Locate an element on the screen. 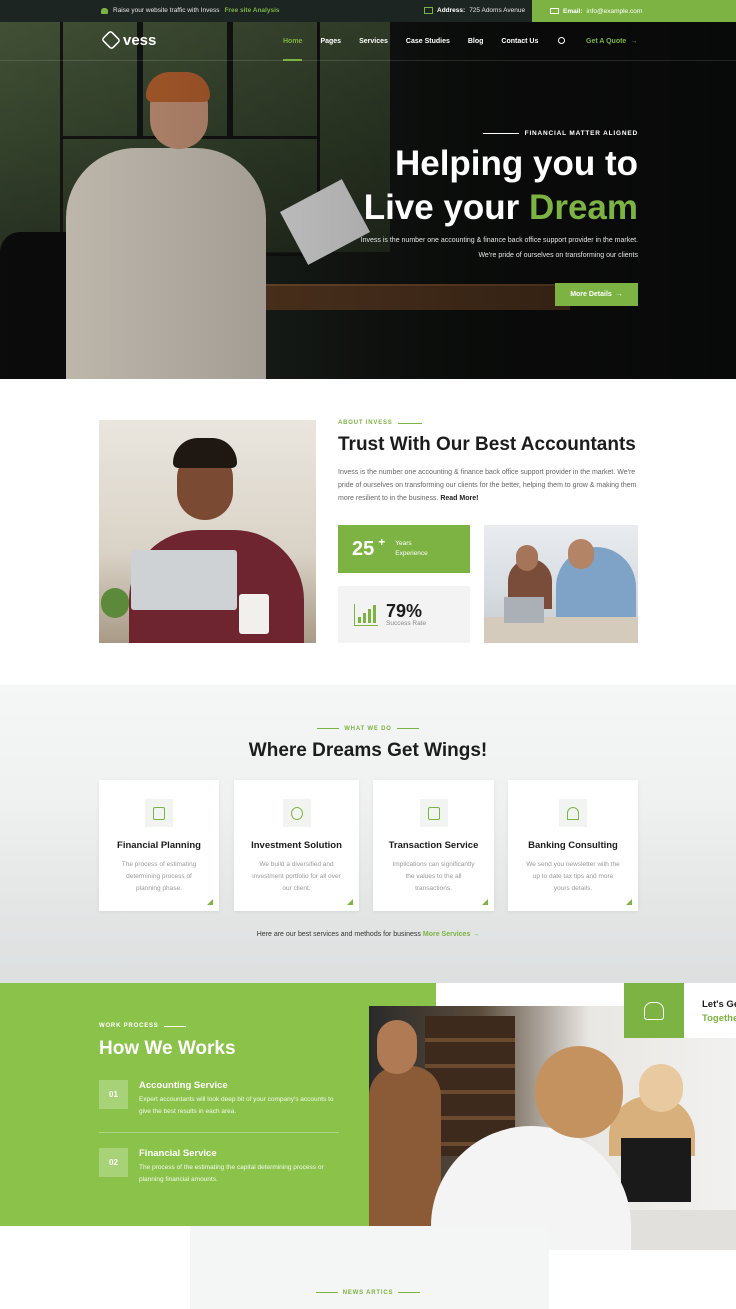 This screenshot has height=1309, width=736. meeting-image is located at coordinates (561, 584).